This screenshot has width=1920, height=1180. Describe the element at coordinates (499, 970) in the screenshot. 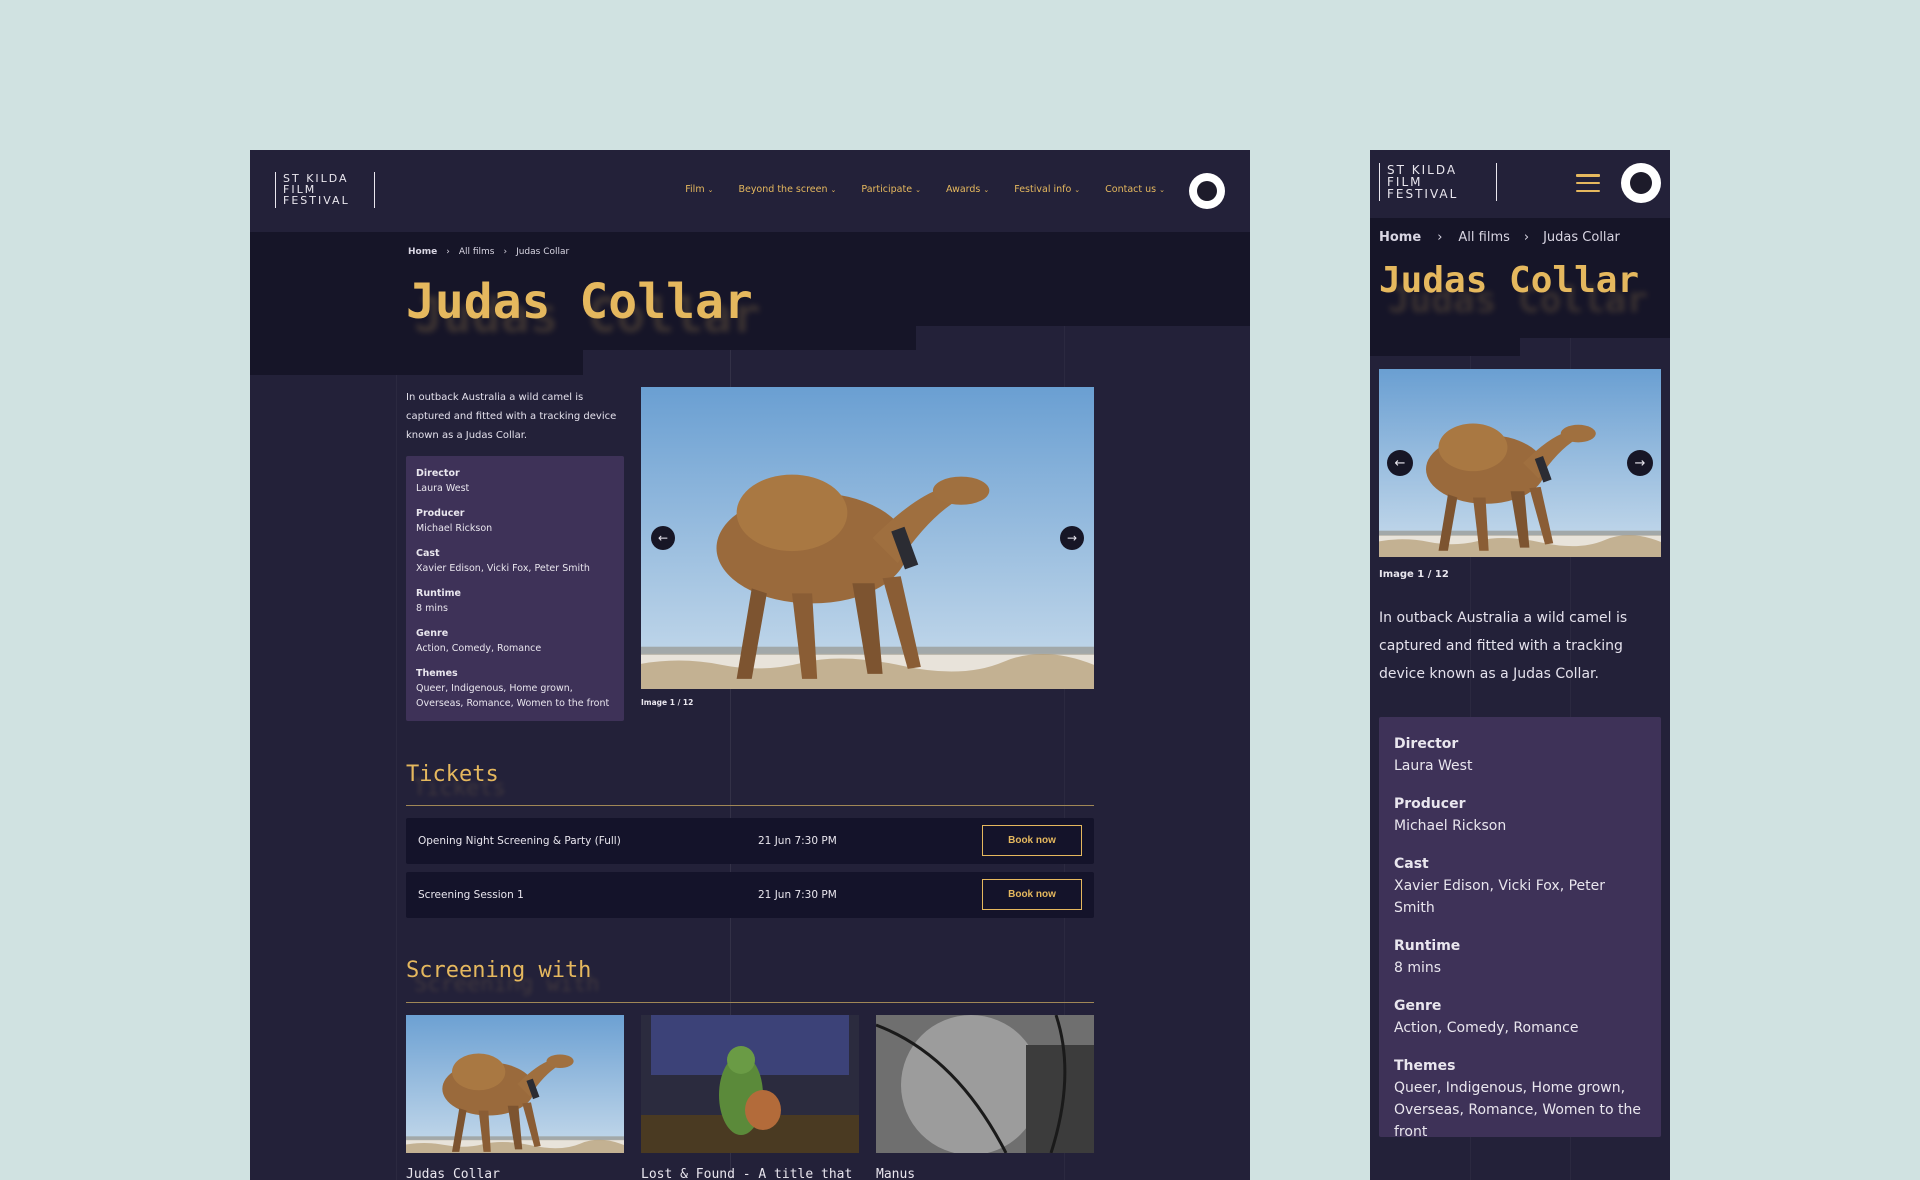

I see `screening-with-heading: Screening with` at that location.